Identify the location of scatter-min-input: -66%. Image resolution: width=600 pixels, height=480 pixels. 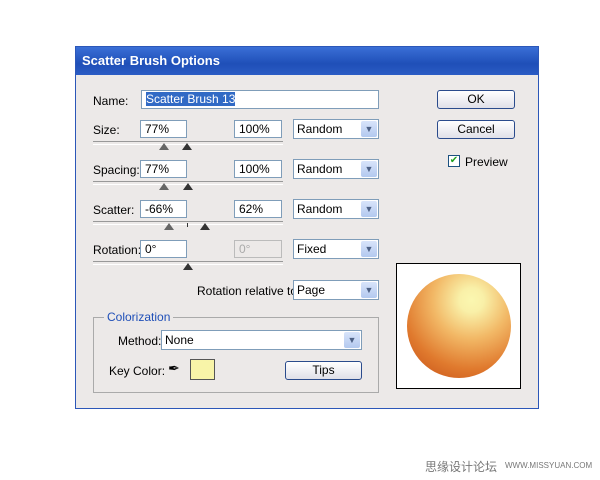
(163, 209).